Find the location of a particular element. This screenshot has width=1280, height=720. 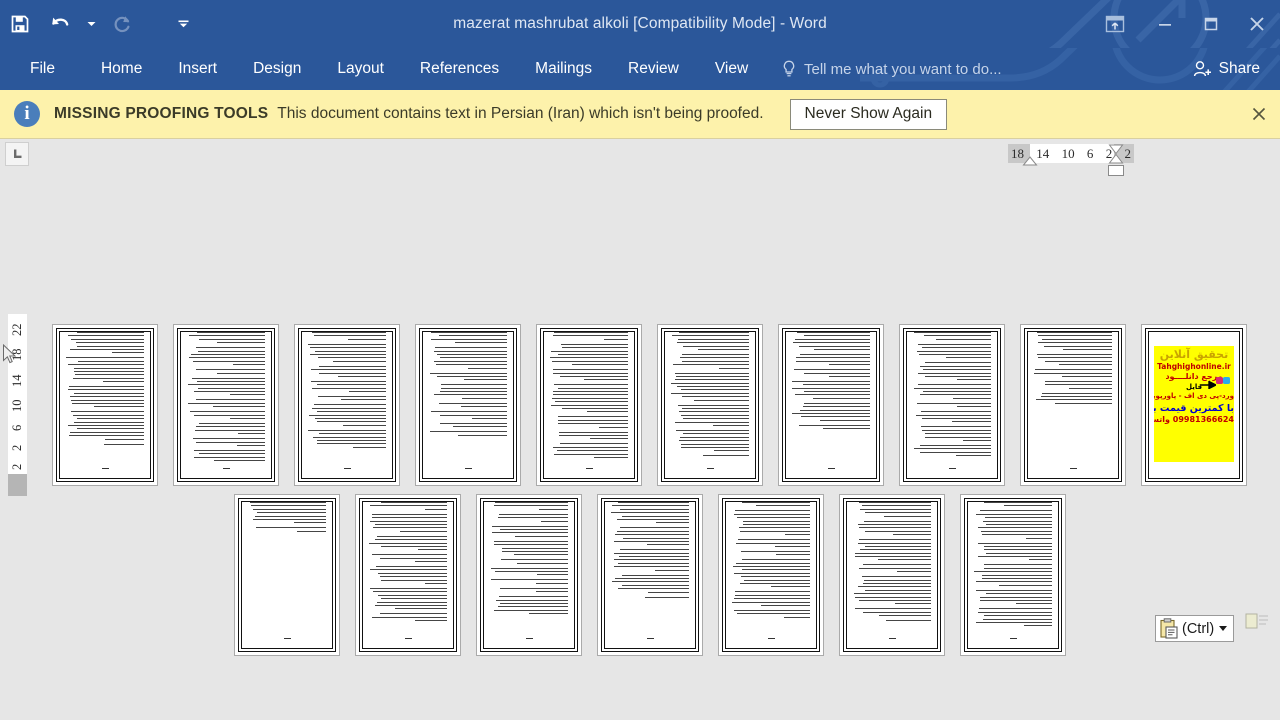

ribbon-display-options-button is located at coordinates (1115, 24).